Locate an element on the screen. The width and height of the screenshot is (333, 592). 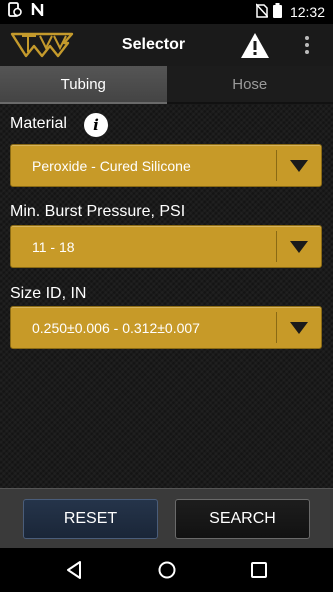
tab-bar: Tubing Hose is located at coordinates (166, 85).